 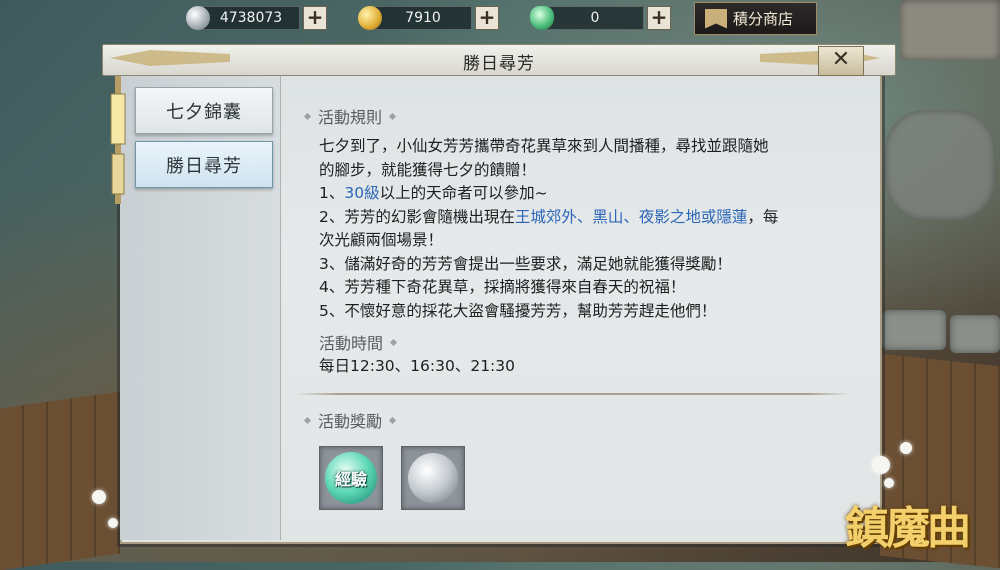 I want to click on jade-ingot-icon, so click(x=542, y=18).